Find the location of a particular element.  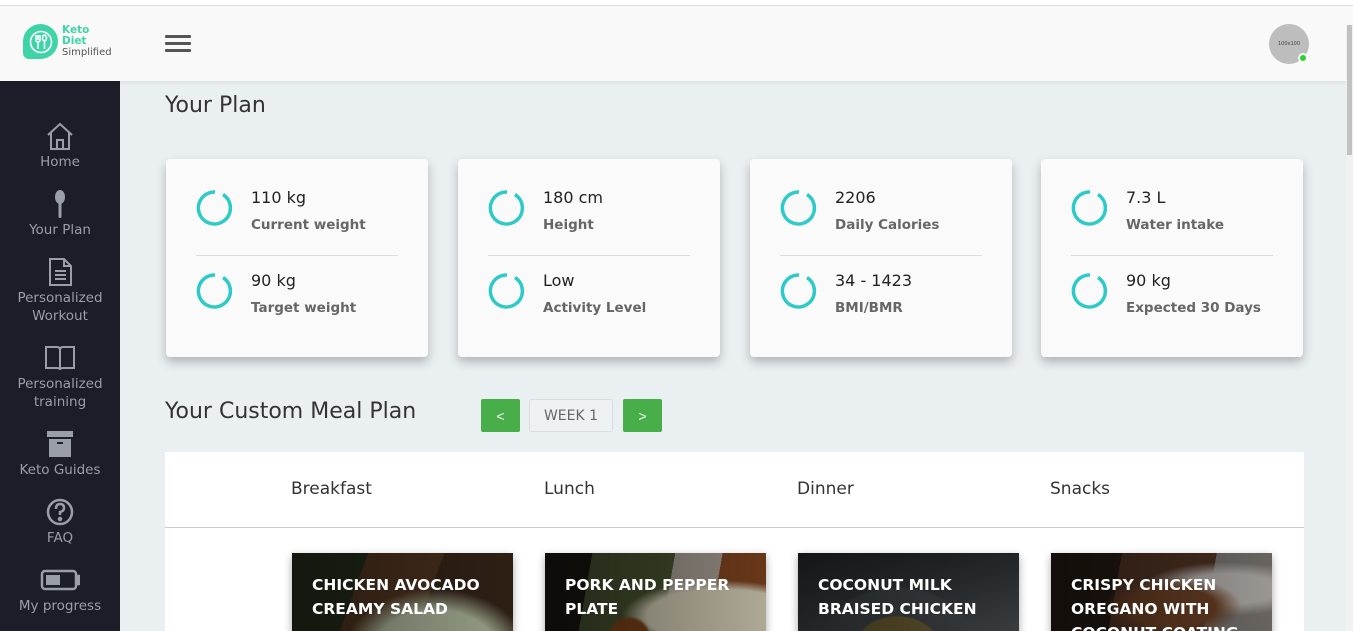

next-week-button: > is located at coordinates (642, 415).